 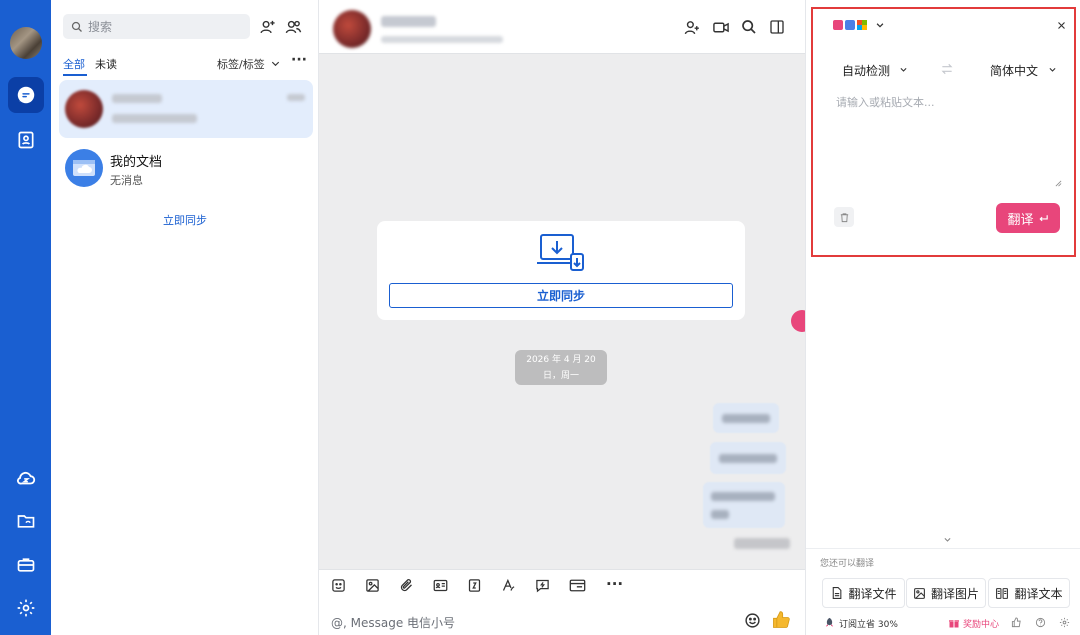 What do you see at coordinates (440, 585) in the screenshot?
I see `contact-card-icon` at bounding box center [440, 585].